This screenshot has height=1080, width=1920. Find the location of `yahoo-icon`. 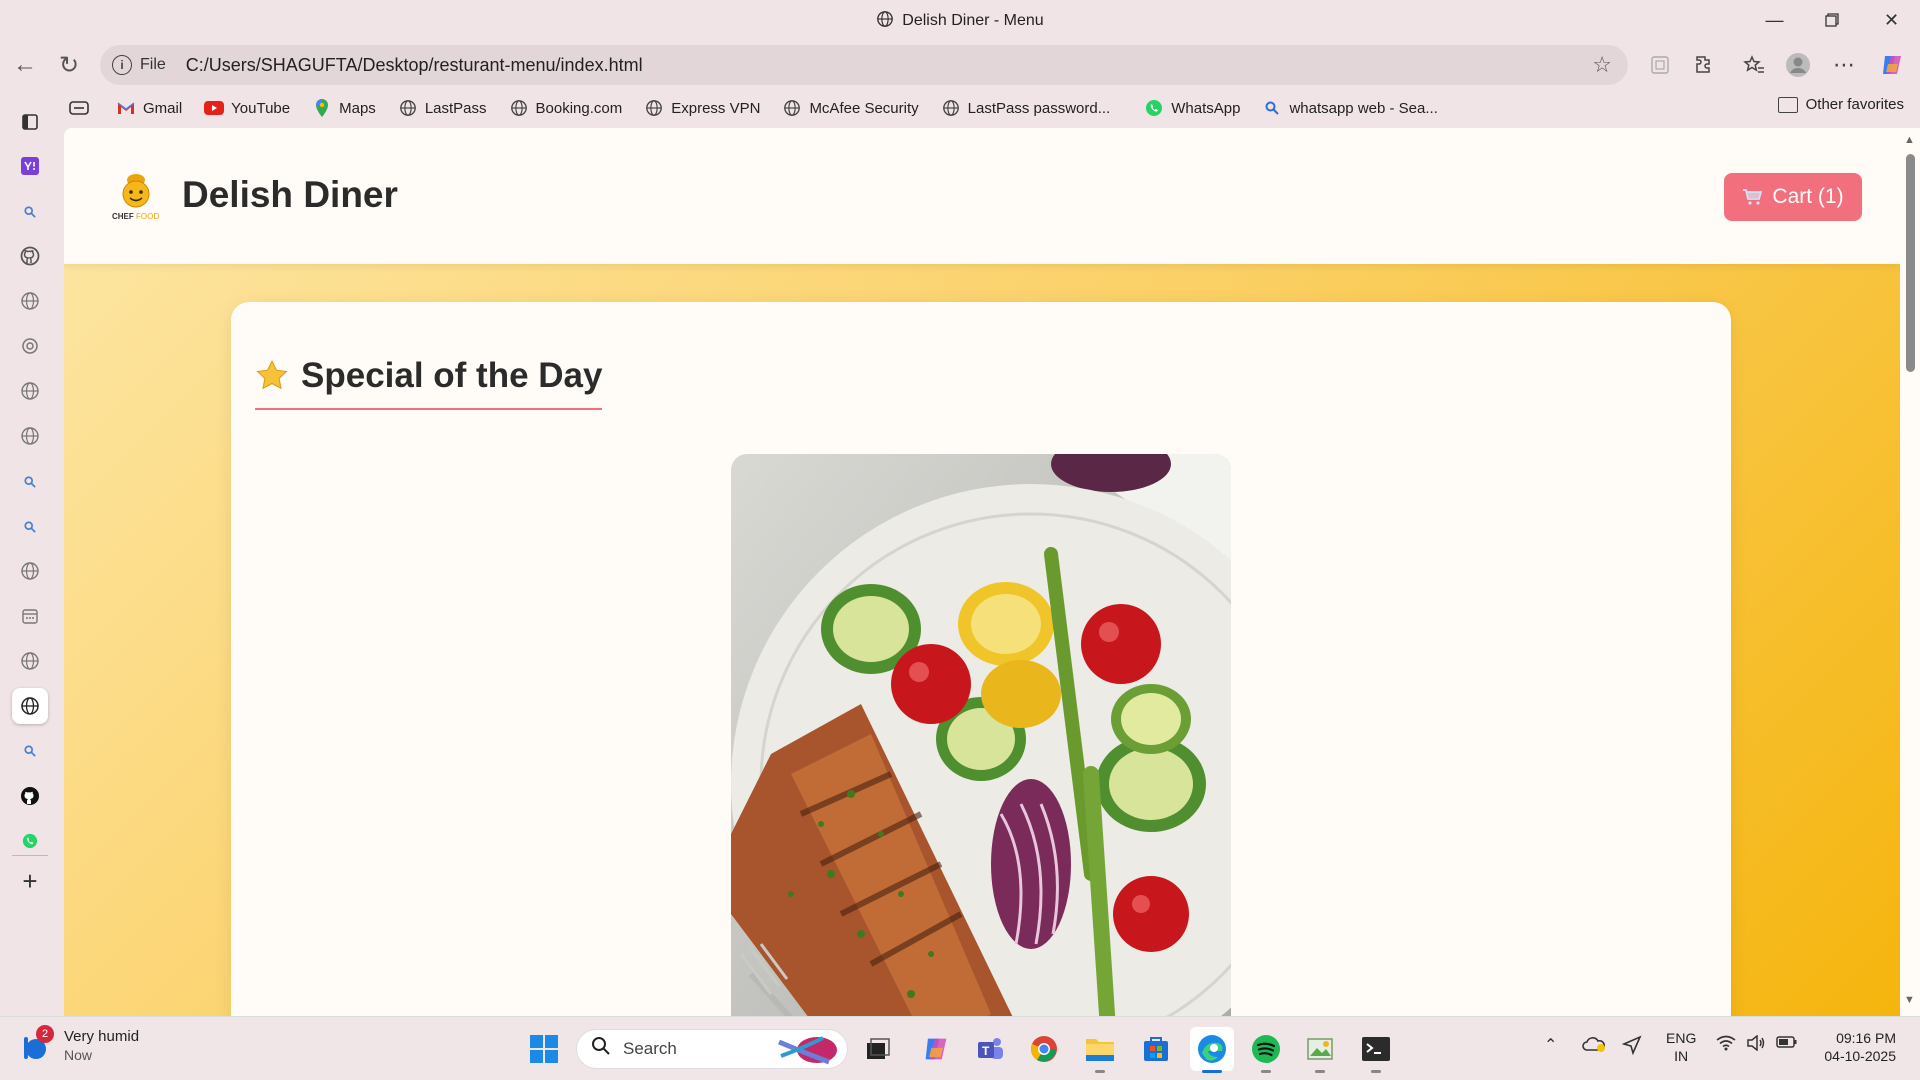

yahoo-icon is located at coordinates (30, 166).